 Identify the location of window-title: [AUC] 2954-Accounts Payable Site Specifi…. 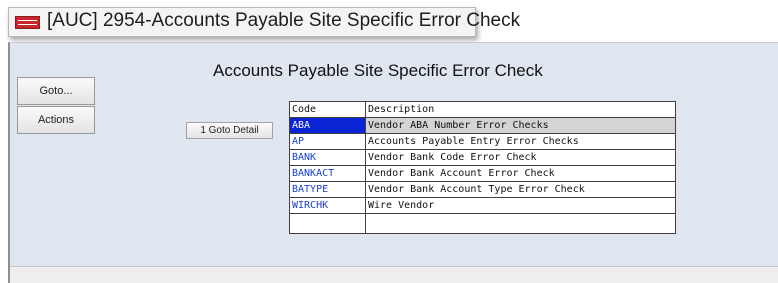
(284, 20).